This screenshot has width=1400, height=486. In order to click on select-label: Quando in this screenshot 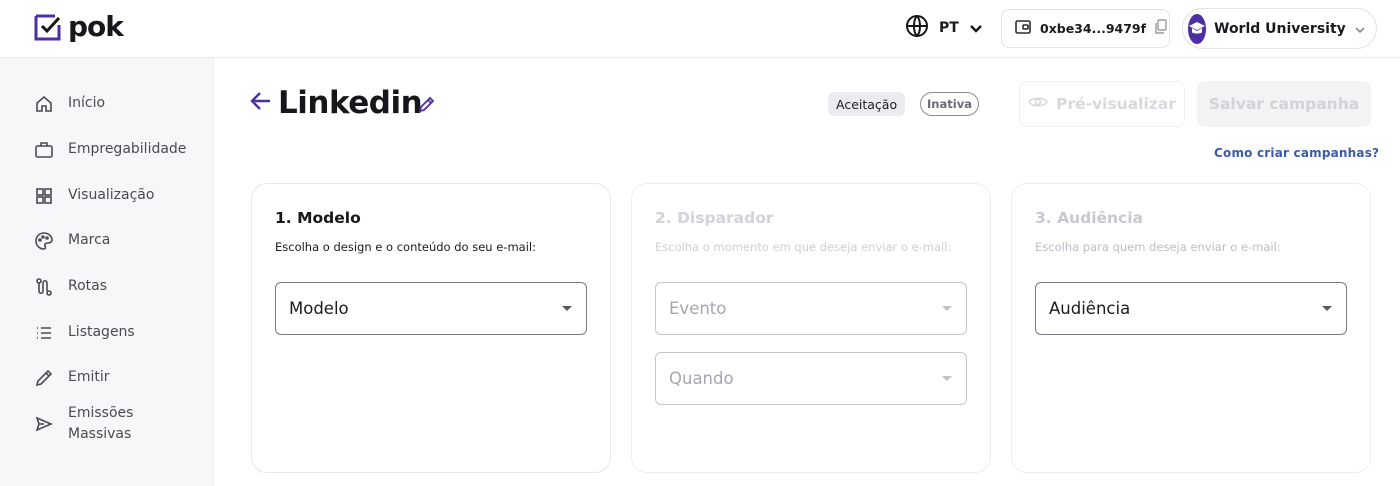, I will do `click(701, 378)`.